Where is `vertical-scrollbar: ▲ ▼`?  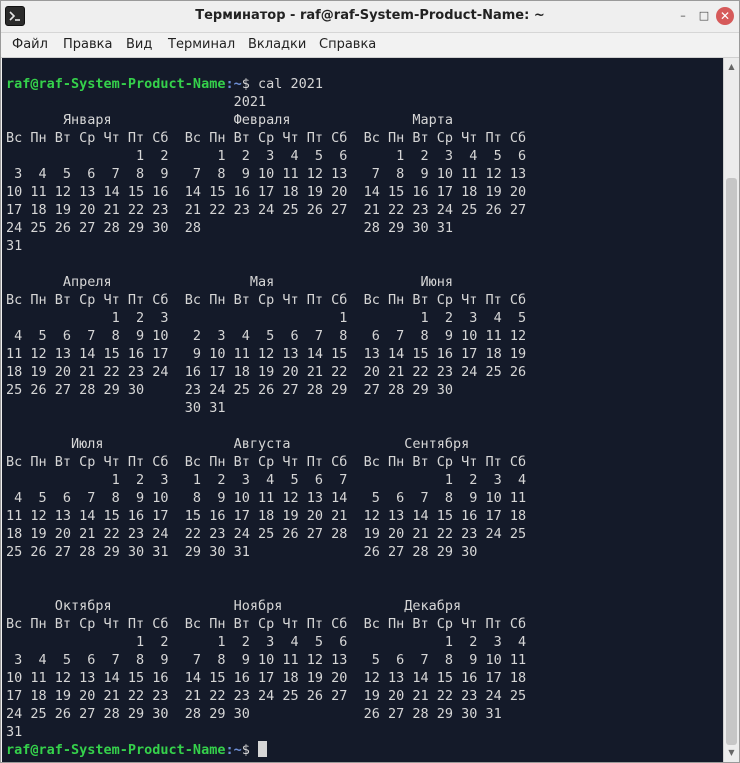
vertical-scrollbar: ▲ ▼ is located at coordinates (731, 410).